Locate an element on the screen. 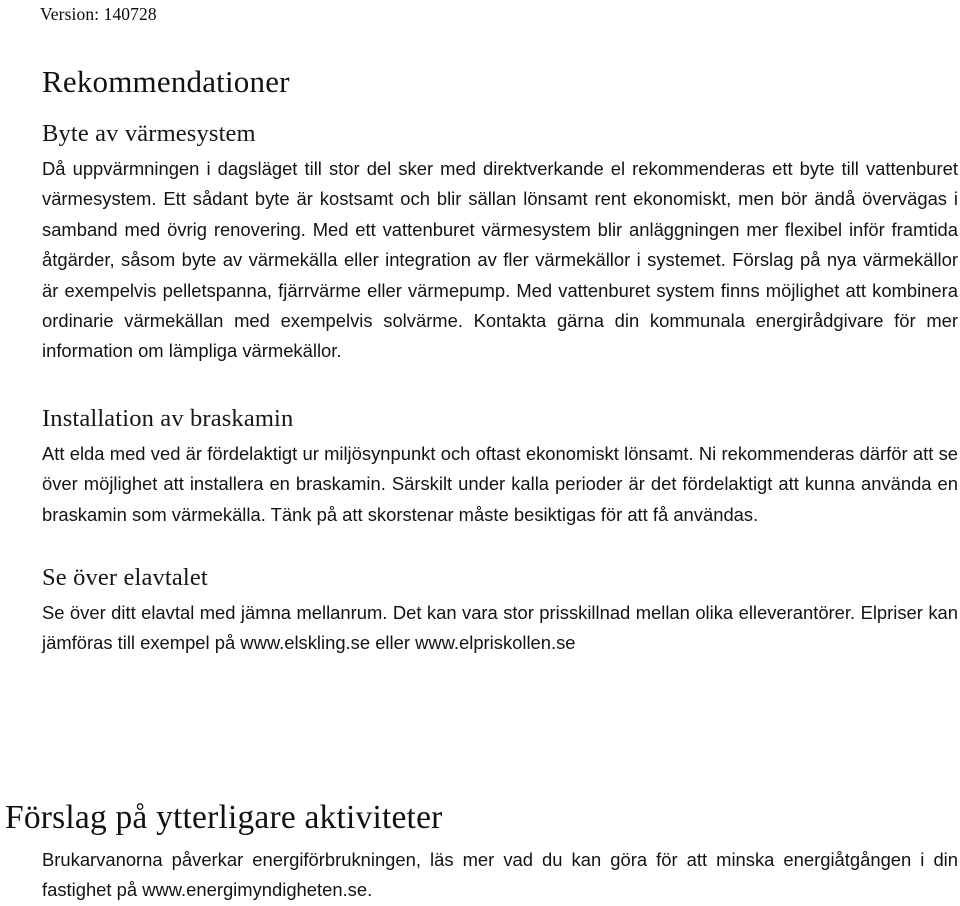  section-heading-byte-av-varmesystem: Byte av värmesystem is located at coordinates (149, 133).